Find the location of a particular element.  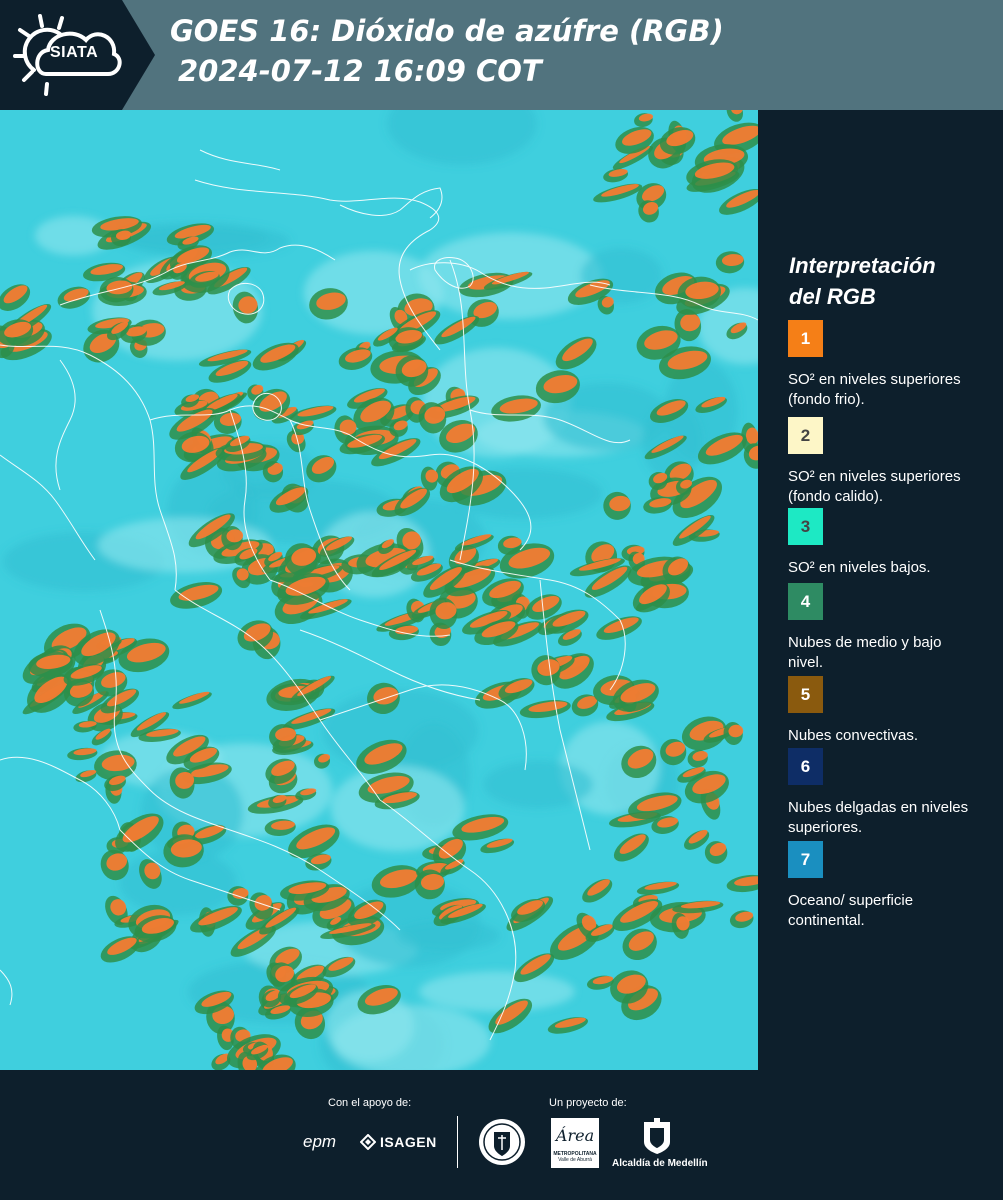

legend-item-6: 6 Nubes delgadas en niveles superiores. is located at coordinates (888, 793).